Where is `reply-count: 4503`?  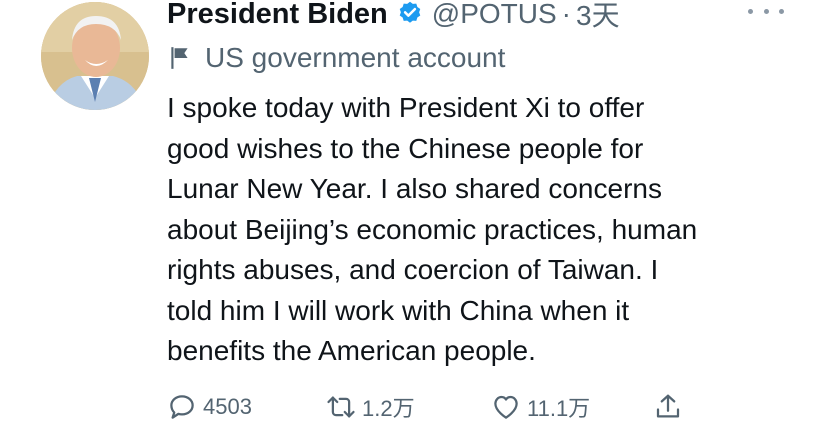
reply-count: 4503 is located at coordinates (227, 406).